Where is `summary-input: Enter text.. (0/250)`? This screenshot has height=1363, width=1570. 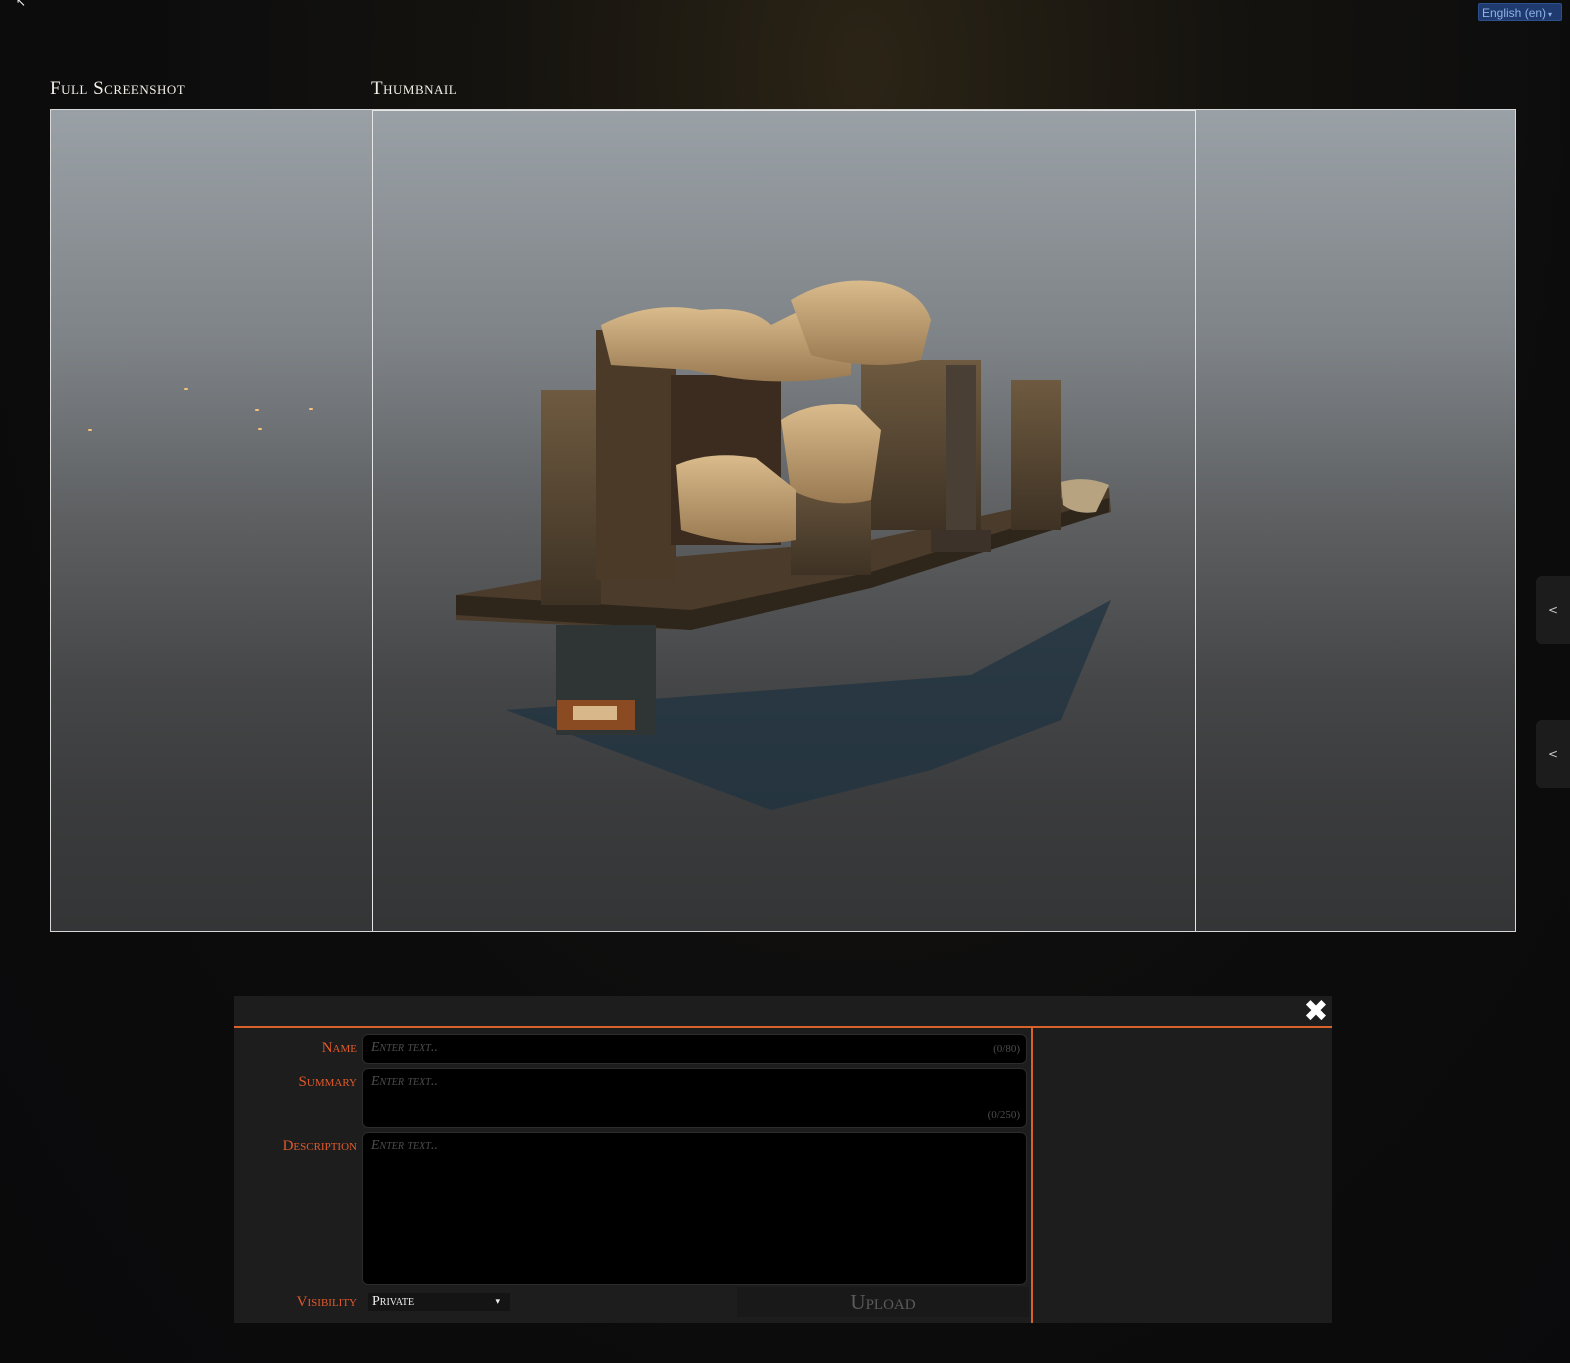 summary-input: Enter text.. (0/250) is located at coordinates (694, 1098).